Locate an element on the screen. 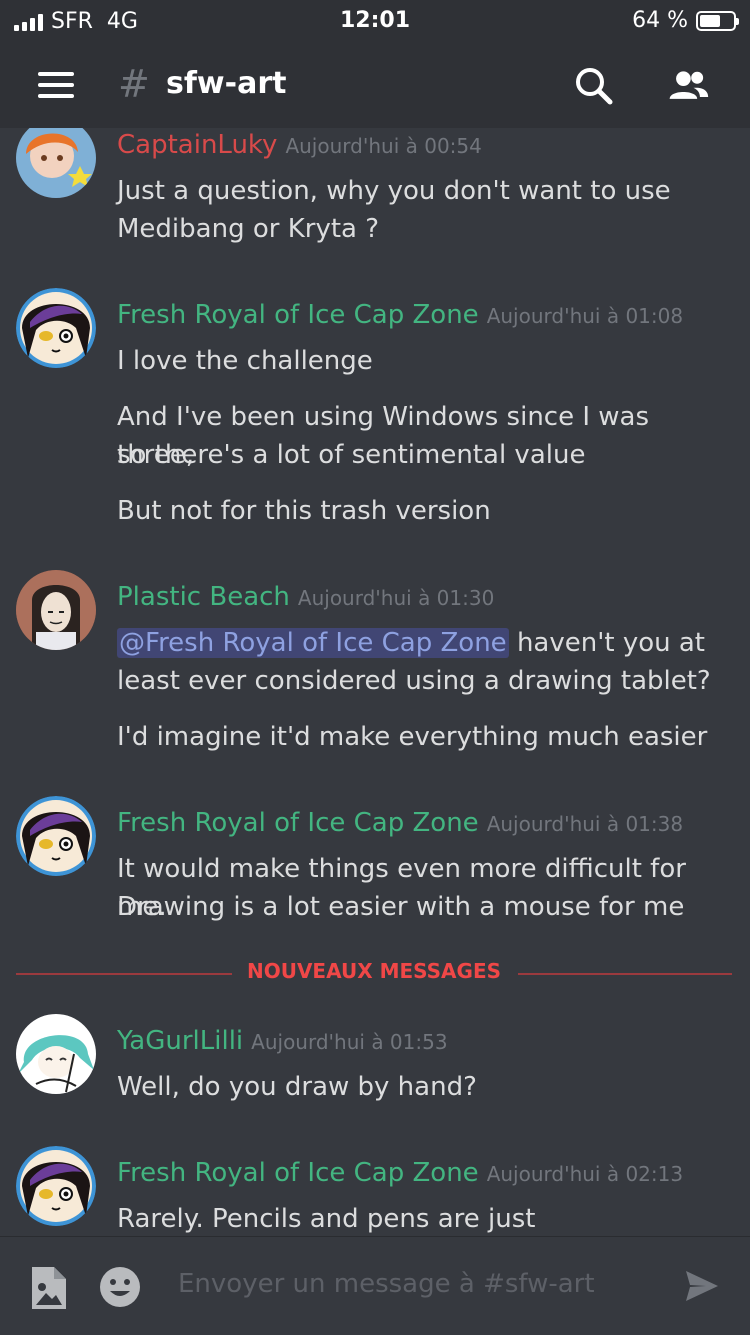  timestamp: Aujourd'hui à 01:08 is located at coordinates (585, 316).